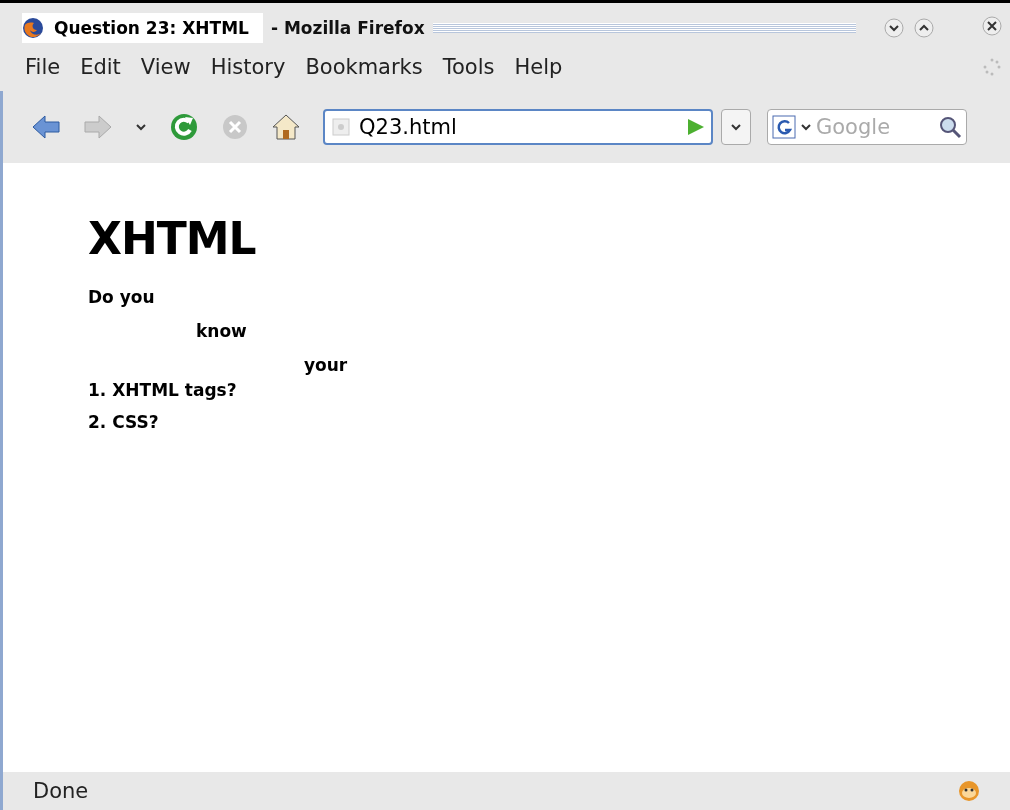  What do you see at coordinates (950, 127) in the screenshot?
I see `search-icon` at bounding box center [950, 127].